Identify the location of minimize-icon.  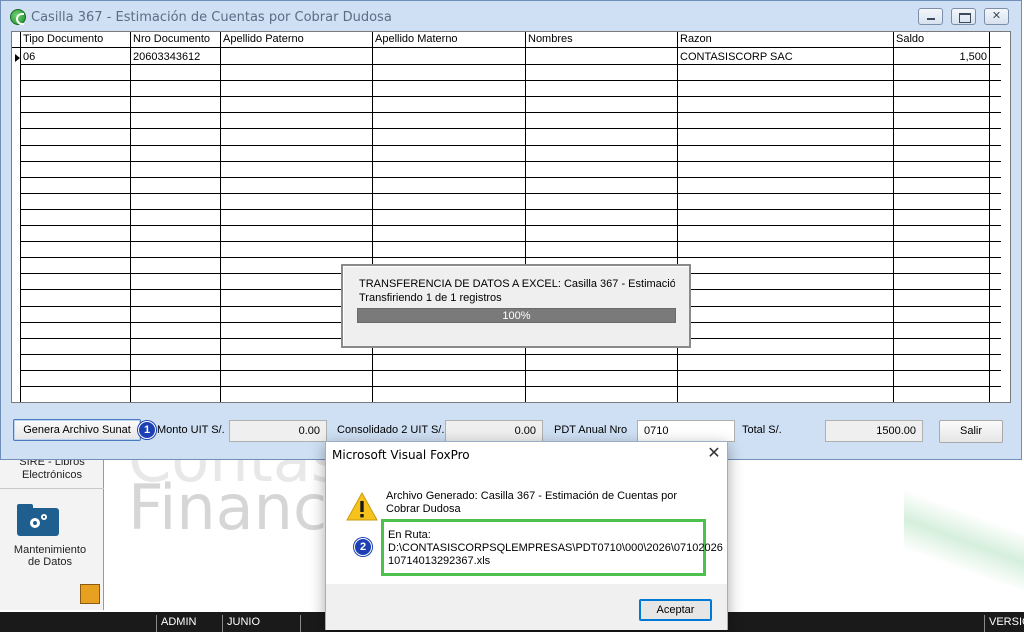
(930, 16).